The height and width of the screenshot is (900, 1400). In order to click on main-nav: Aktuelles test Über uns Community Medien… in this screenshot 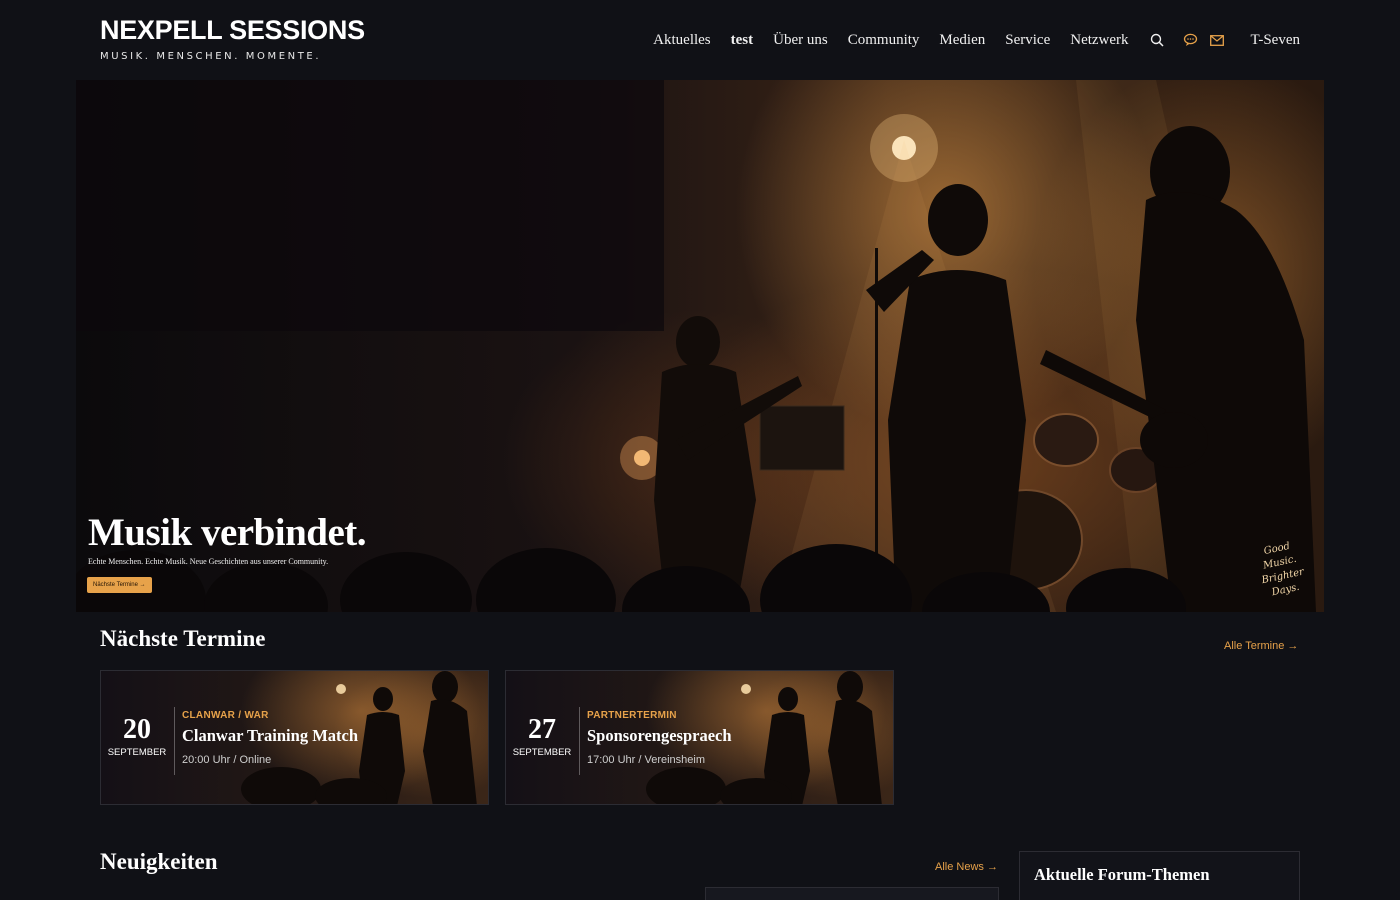, I will do `click(966, 40)`.